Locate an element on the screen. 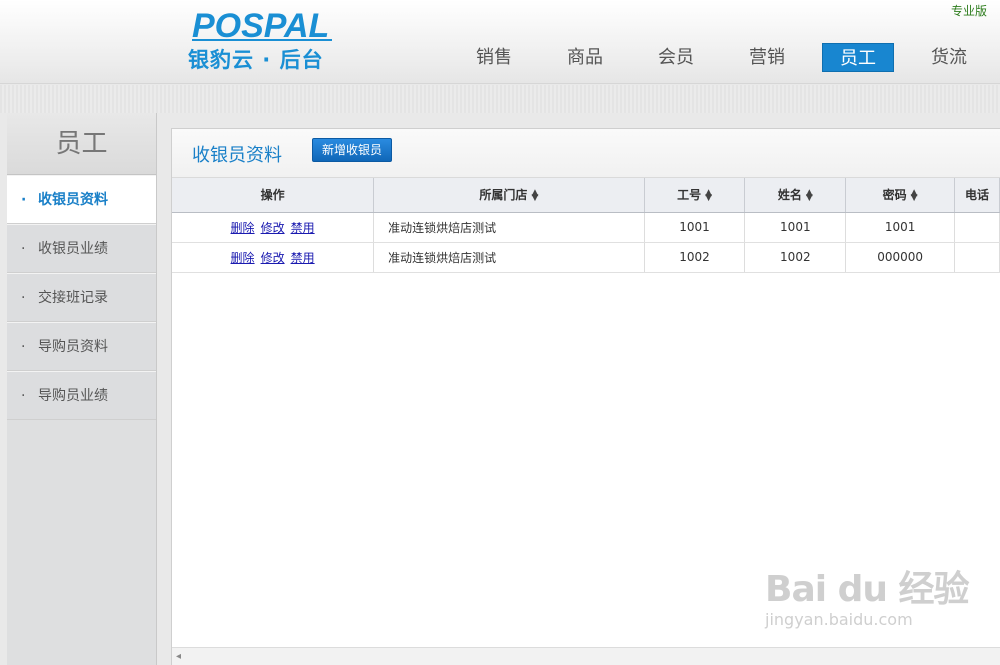 This screenshot has height=665, width=1000. header-band is located at coordinates (500, 99).